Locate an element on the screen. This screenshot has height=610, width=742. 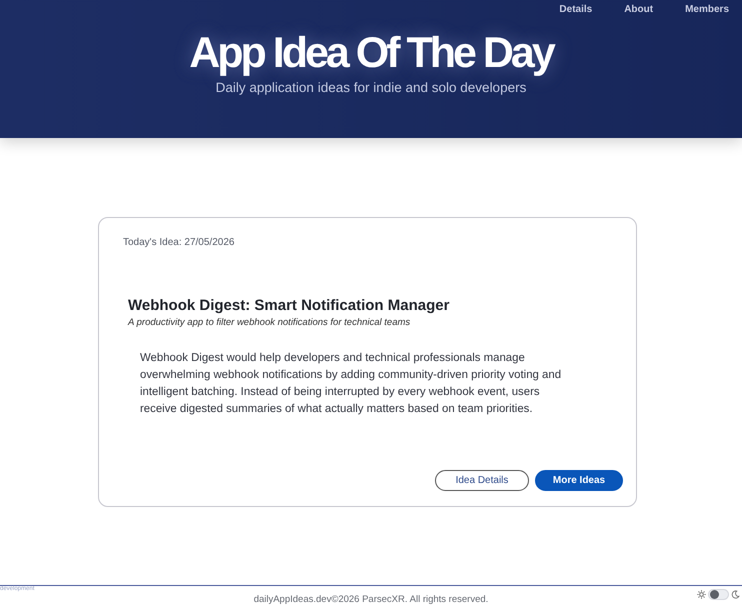
copyright-text: dailyAppIdeas.dev©2026 ParsecXR. All rights reserved. is located at coordinates (371, 599).